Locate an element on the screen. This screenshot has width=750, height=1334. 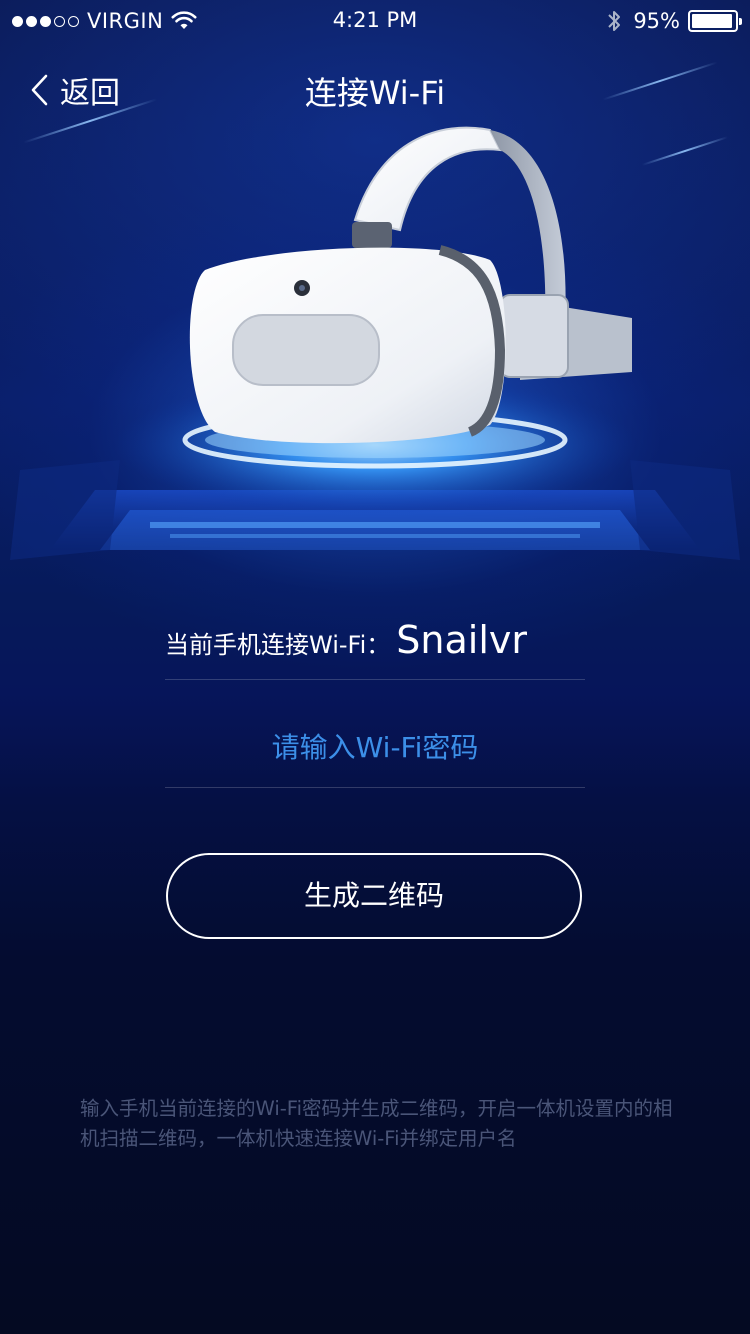
current-wifi-name: Snailvr is located at coordinates (461, 640).